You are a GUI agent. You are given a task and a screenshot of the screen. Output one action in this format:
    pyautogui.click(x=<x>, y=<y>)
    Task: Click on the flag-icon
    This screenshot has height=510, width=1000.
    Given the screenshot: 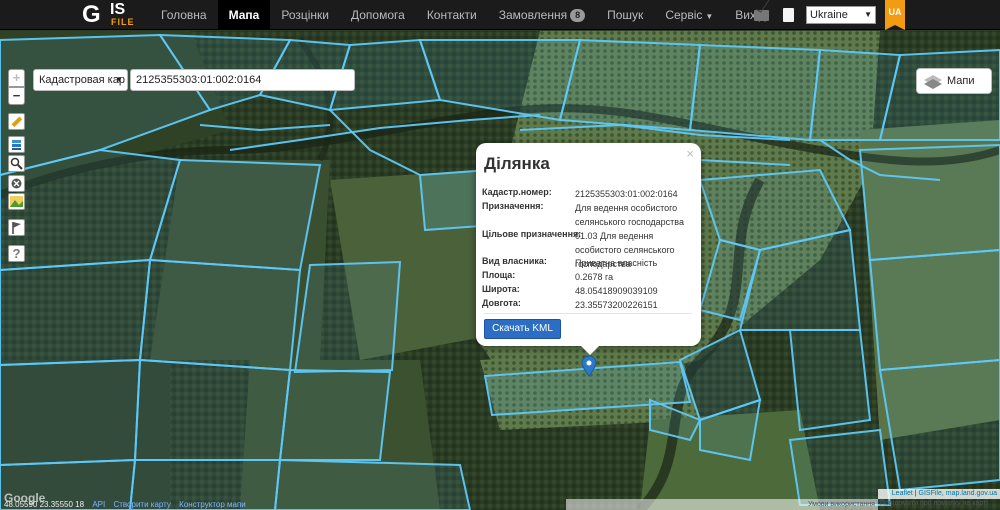 What is the action you would take?
    pyautogui.click(x=16, y=227)
    